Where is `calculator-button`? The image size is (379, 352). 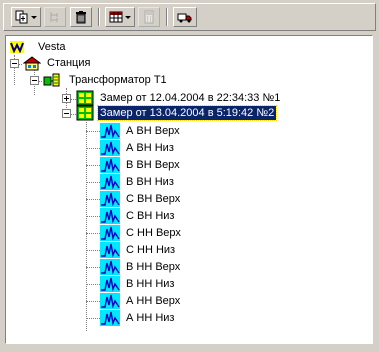 calculator-button is located at coordinates (149, 17).